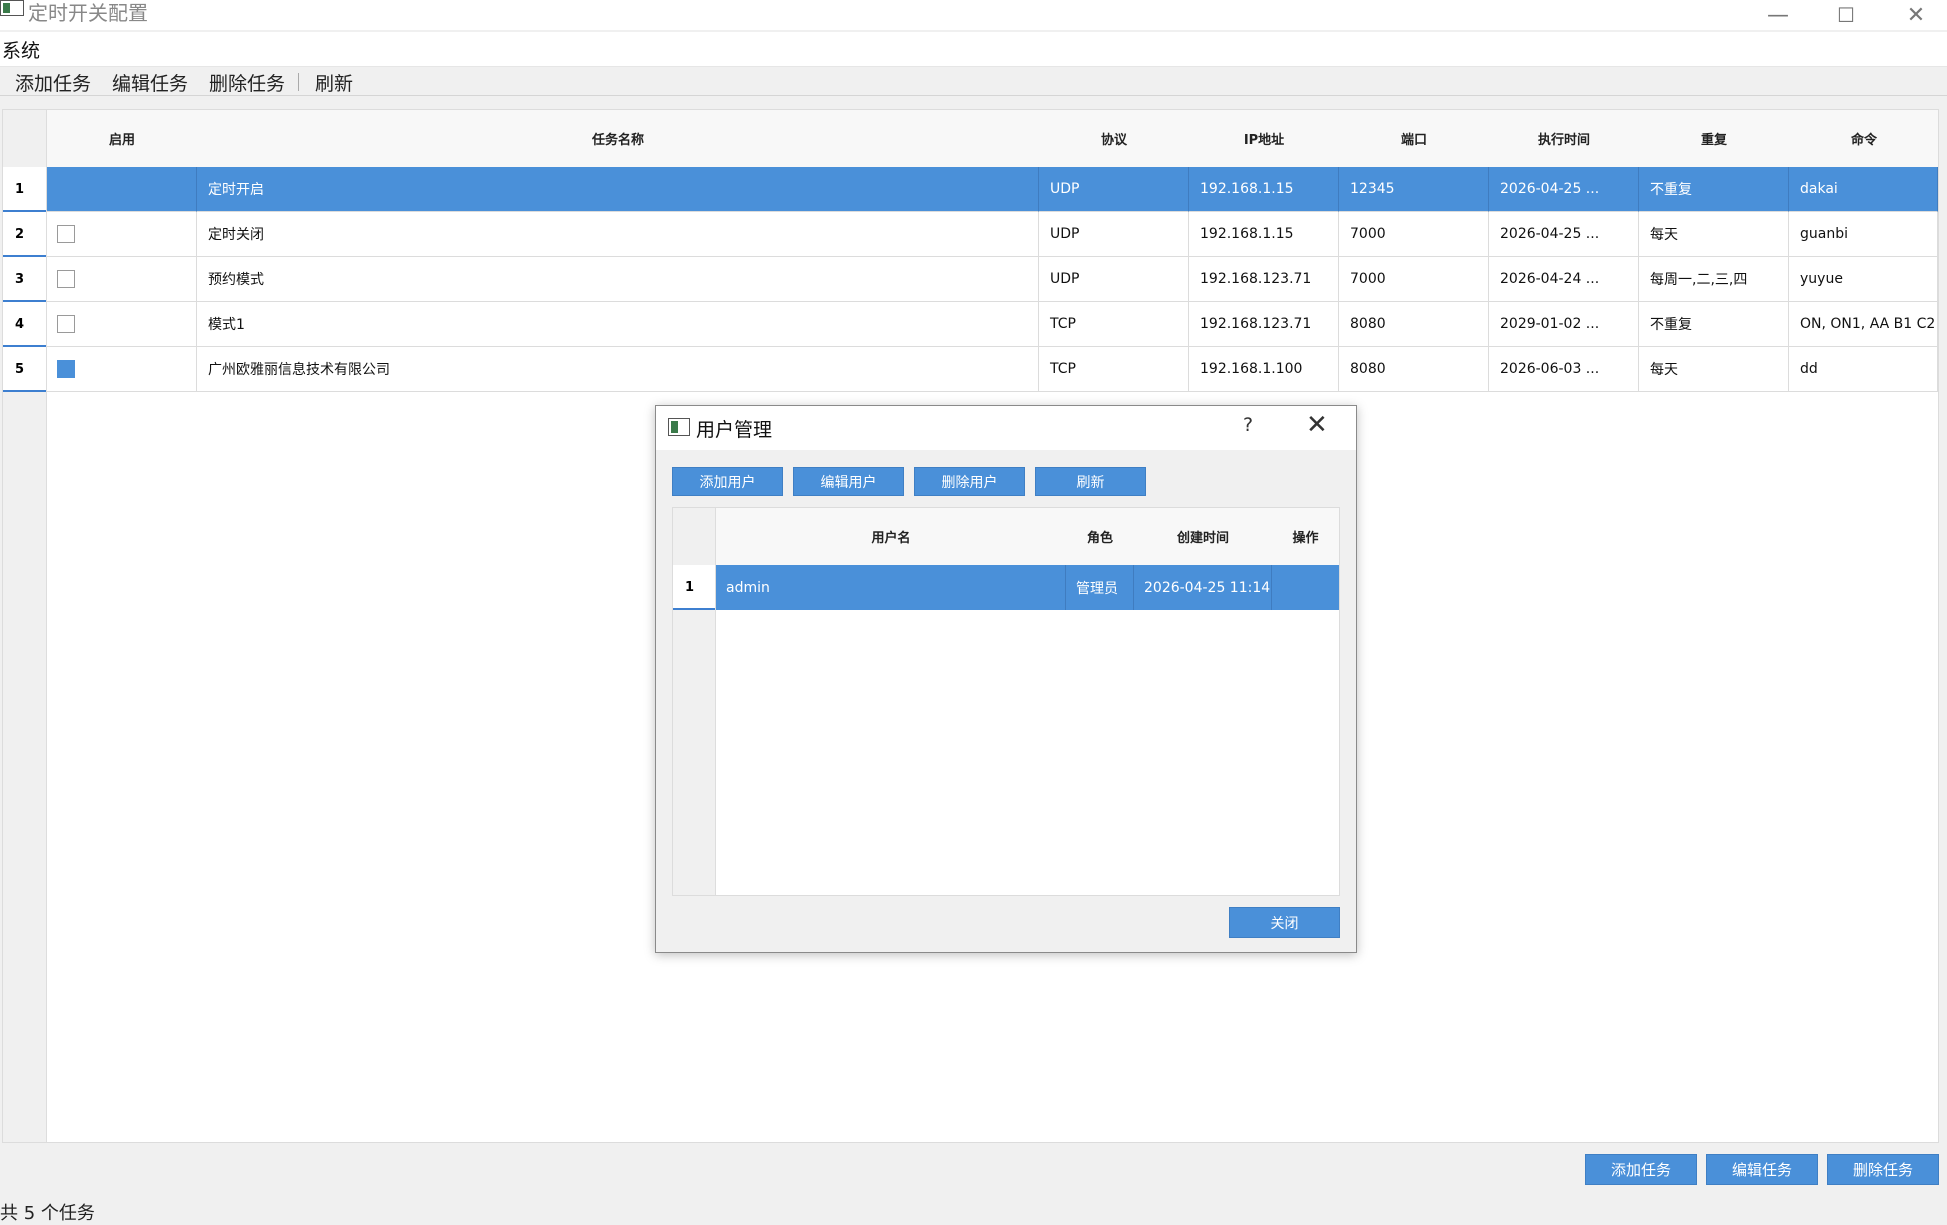  What do you see at coordinates (47, 1213) in the screenshot?
I see `task-count-label: 共 5 个任务` at bounding box center [47, 1213].